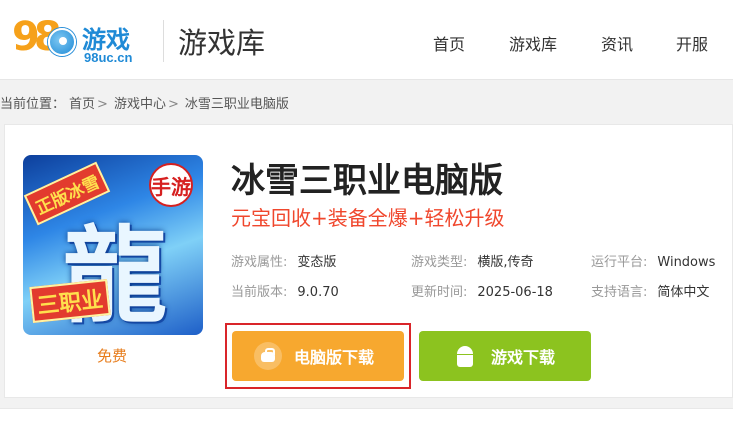  I want to click on info-value: 简体中文, so click(683, 292).